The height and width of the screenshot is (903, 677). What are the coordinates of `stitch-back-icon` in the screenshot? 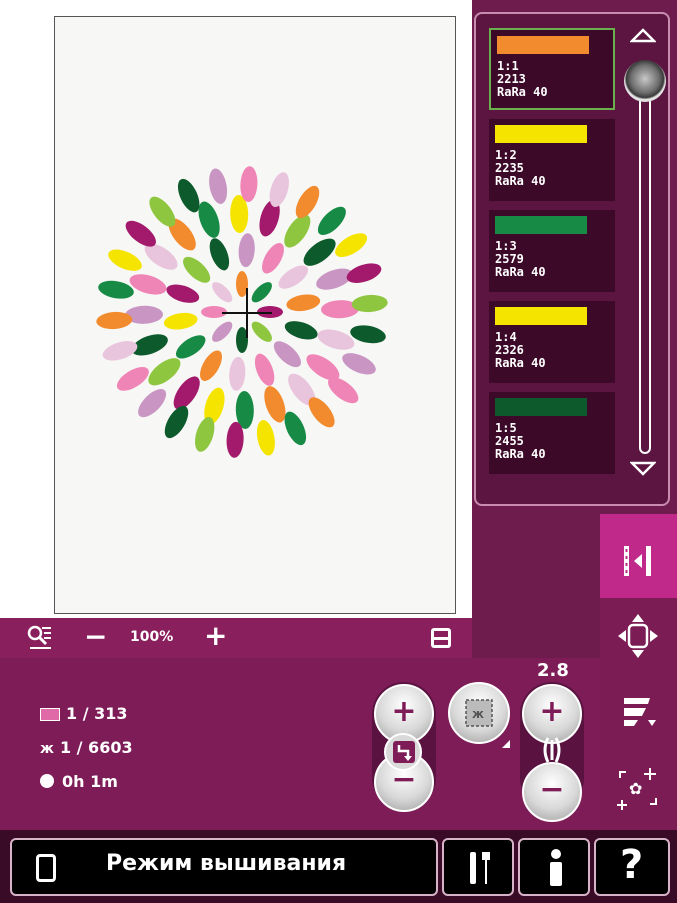 It's located at (404, 752).